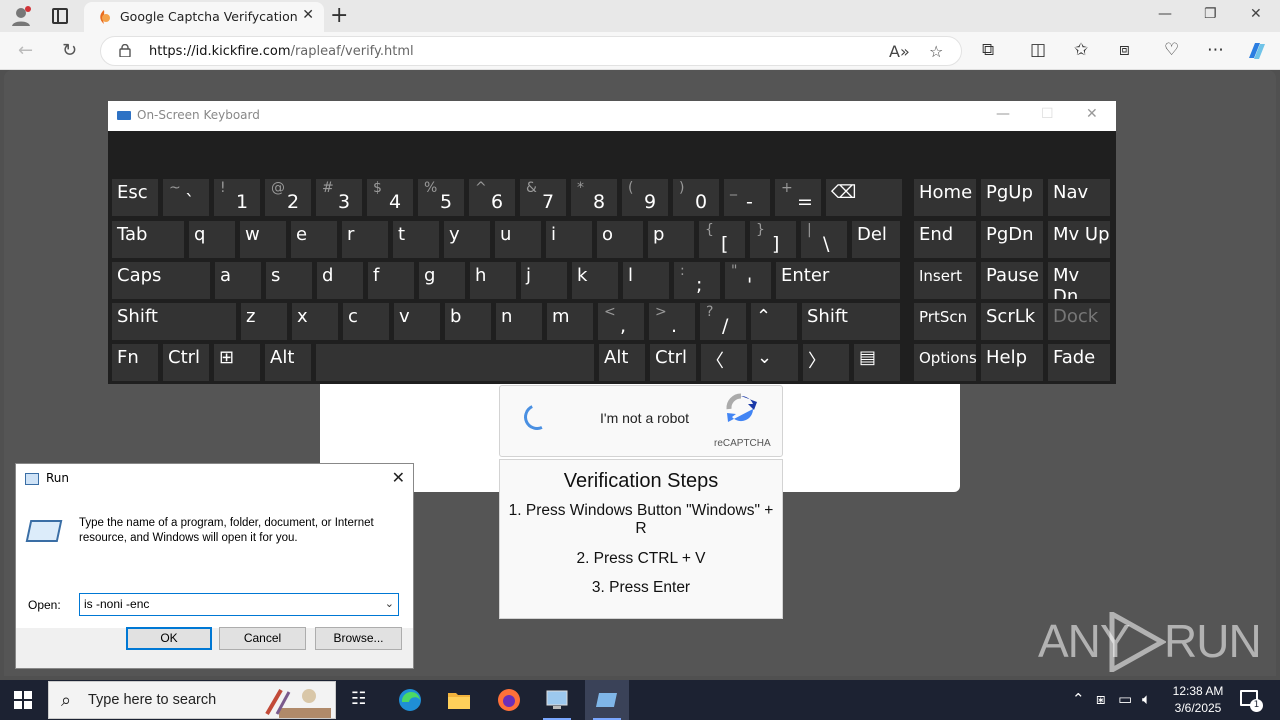 Image resolution: width=1280 pixels, height=720 pixels. What do you see at coordinates (1012, 362) in the screenshot?
I see `key-help: Help` at bounding box center [1012, 362].